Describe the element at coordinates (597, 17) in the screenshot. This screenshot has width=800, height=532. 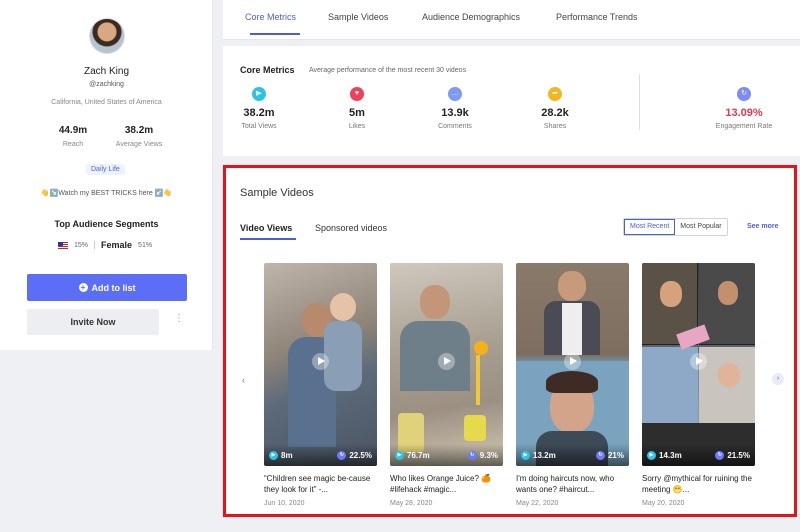
I see `tab-performance-trends: Performance Trends` at that location.